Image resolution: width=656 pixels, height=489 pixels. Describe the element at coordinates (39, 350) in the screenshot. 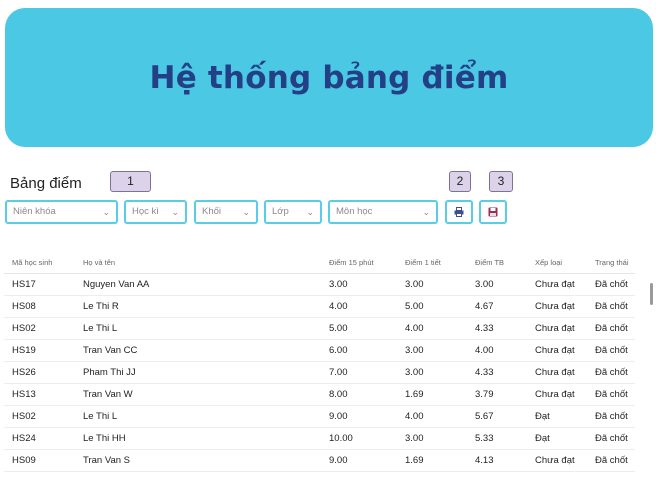

I see `cell-ma-hoc-sinh: HS19` at that location.